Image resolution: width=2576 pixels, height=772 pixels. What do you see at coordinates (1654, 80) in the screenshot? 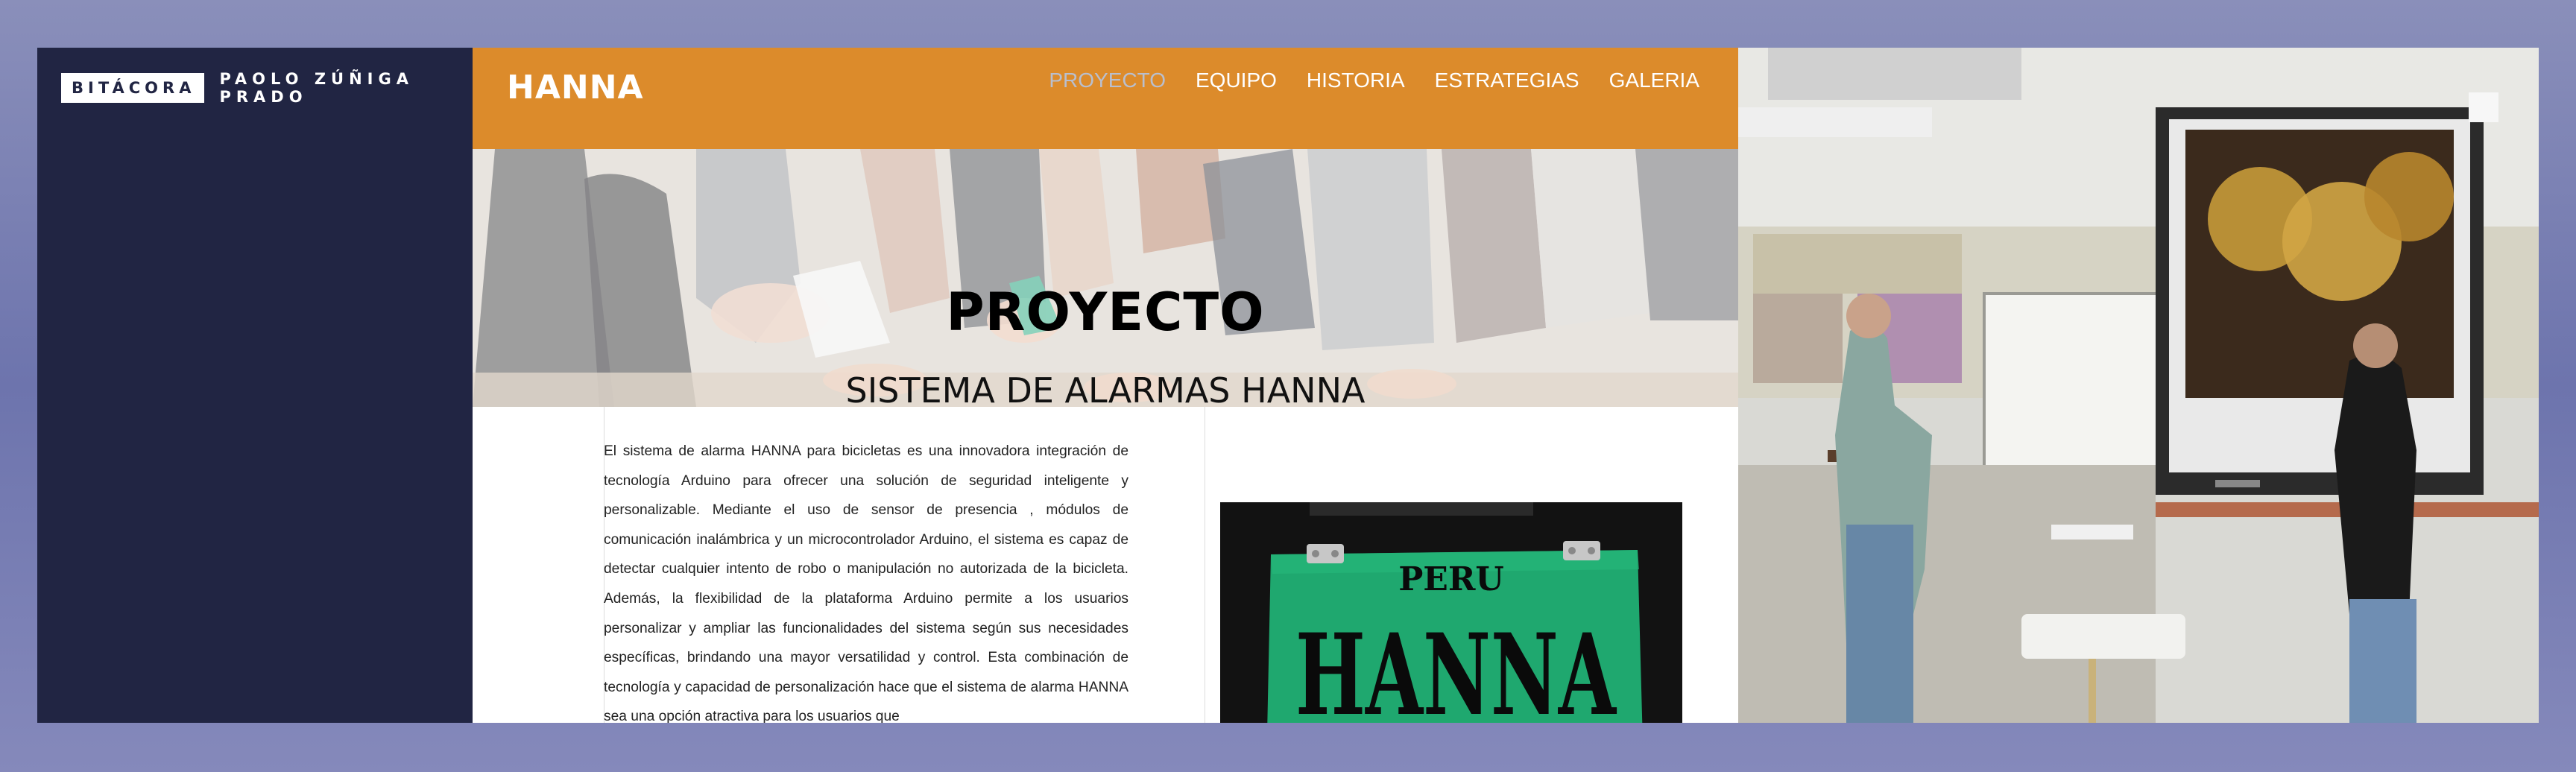
I see `nav-item-galeria: GALERIA` at bounding box center [1654, 80].